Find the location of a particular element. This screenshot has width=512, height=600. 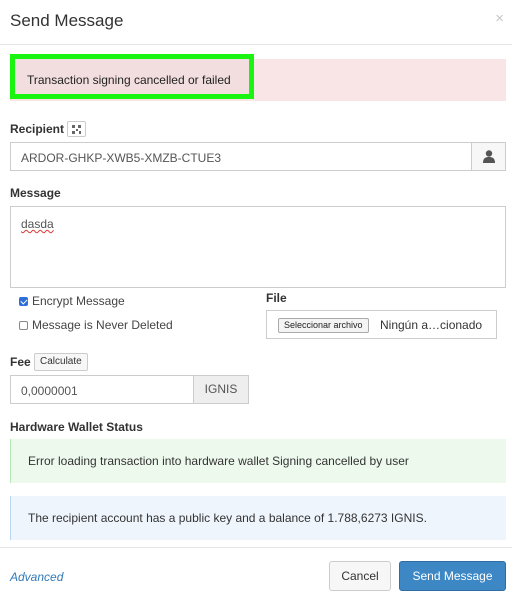

send-message-button: Send Message is located at coordinates (452, 576).